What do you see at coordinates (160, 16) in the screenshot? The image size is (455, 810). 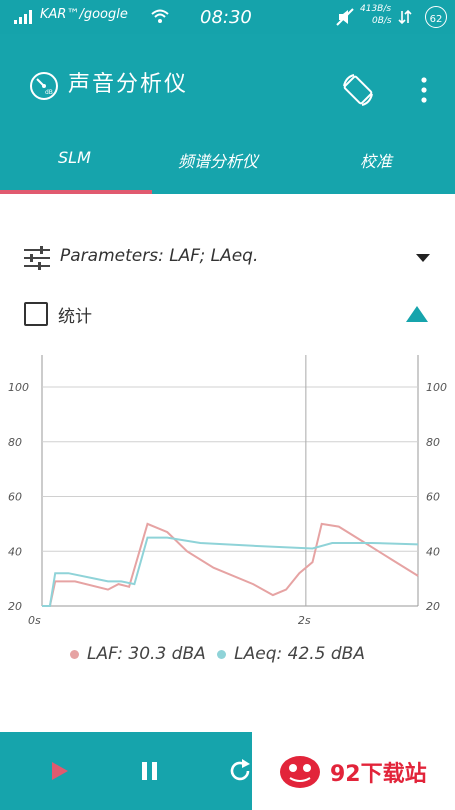 I see `wifi-icon` at bounding box center [160, 16].